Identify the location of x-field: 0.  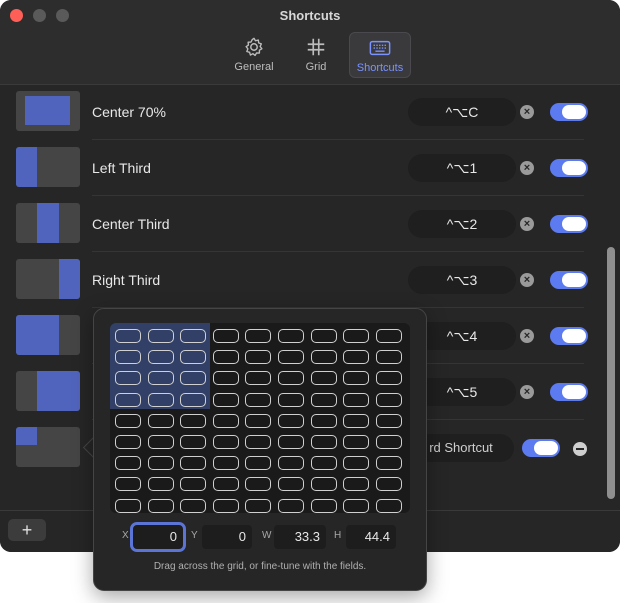
(158, 537).